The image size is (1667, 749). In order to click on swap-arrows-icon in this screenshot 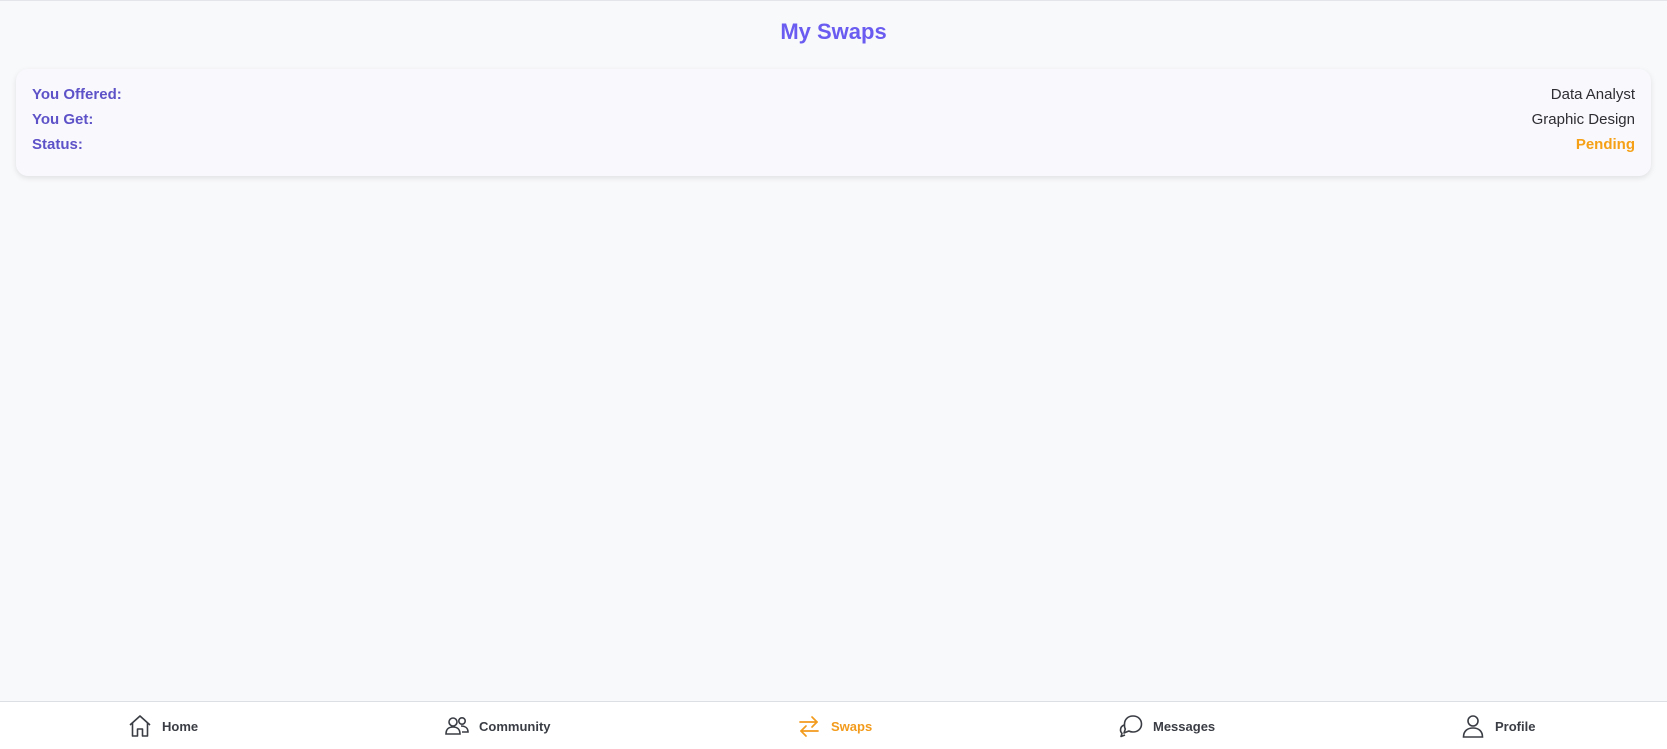, I will do `click(809, 726)`.